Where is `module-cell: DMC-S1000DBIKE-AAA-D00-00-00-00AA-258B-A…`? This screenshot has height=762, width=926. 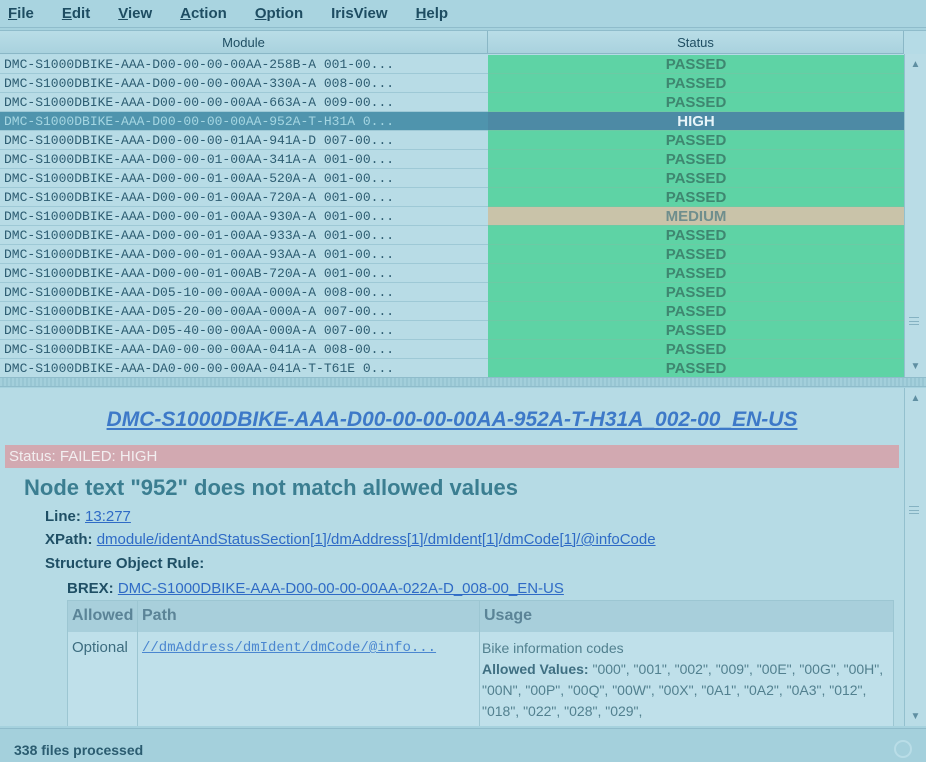 module-cell: DMC-S1000DBIKE-AAA-D00-00-00-00AA-258B-A… is located at coordinates (244, 64).